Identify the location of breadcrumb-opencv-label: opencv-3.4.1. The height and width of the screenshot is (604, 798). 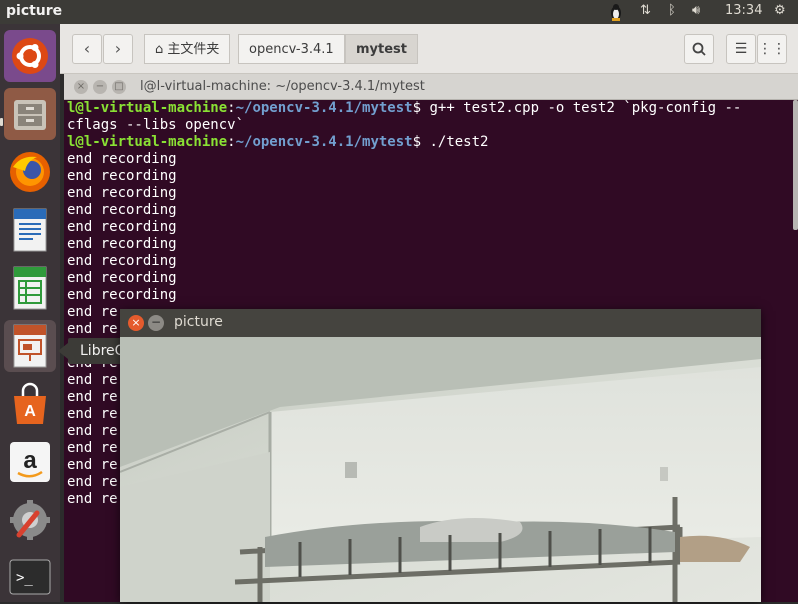
(291, 49).